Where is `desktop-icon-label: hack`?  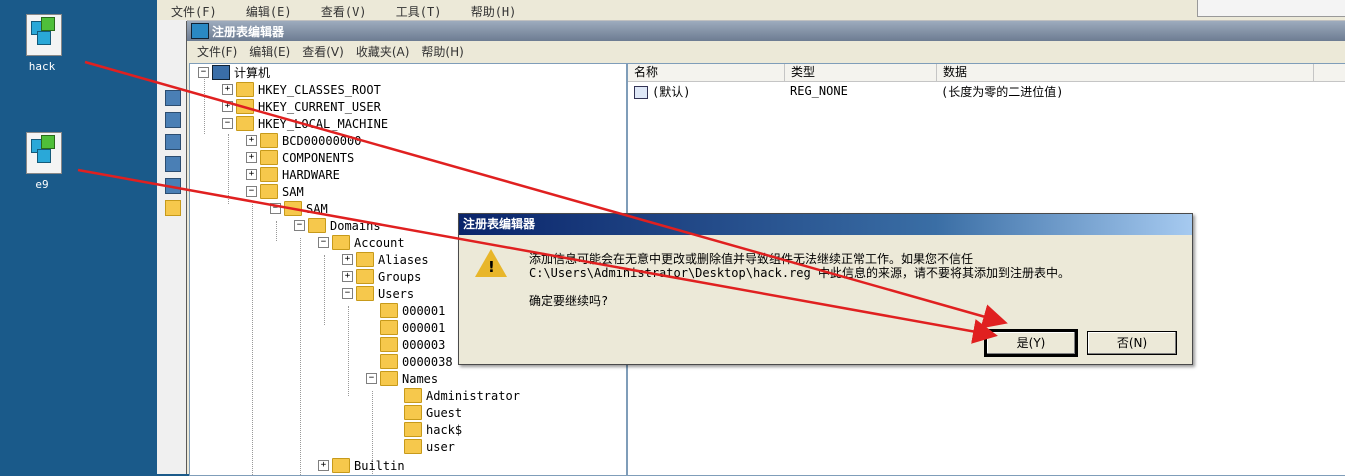 desktop-icon-label: hack is located at coordinates (42, 66).